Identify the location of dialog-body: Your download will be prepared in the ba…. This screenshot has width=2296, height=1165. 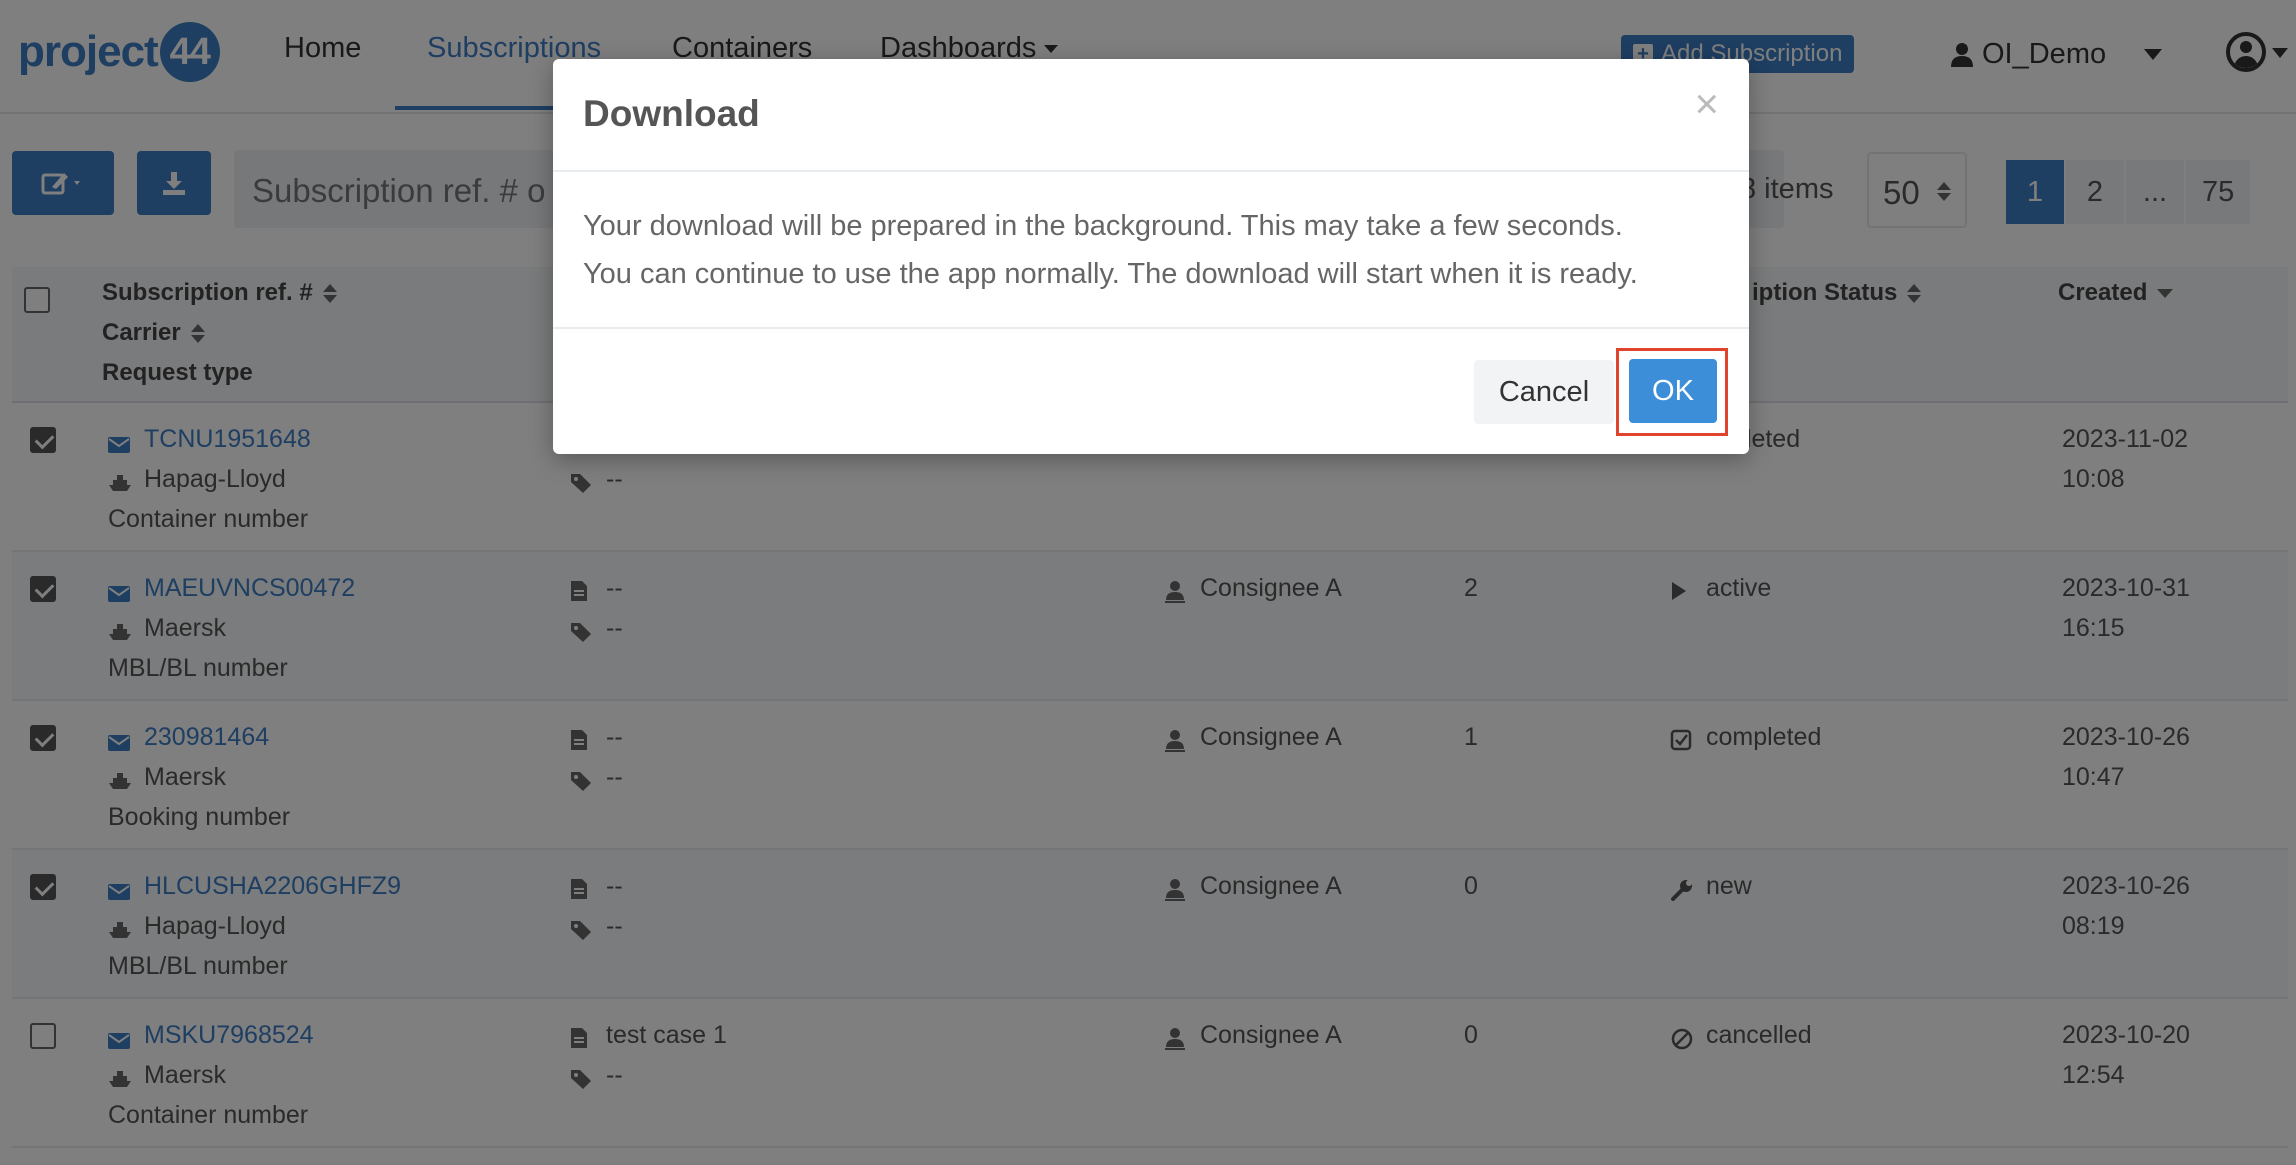
(1151, 250).